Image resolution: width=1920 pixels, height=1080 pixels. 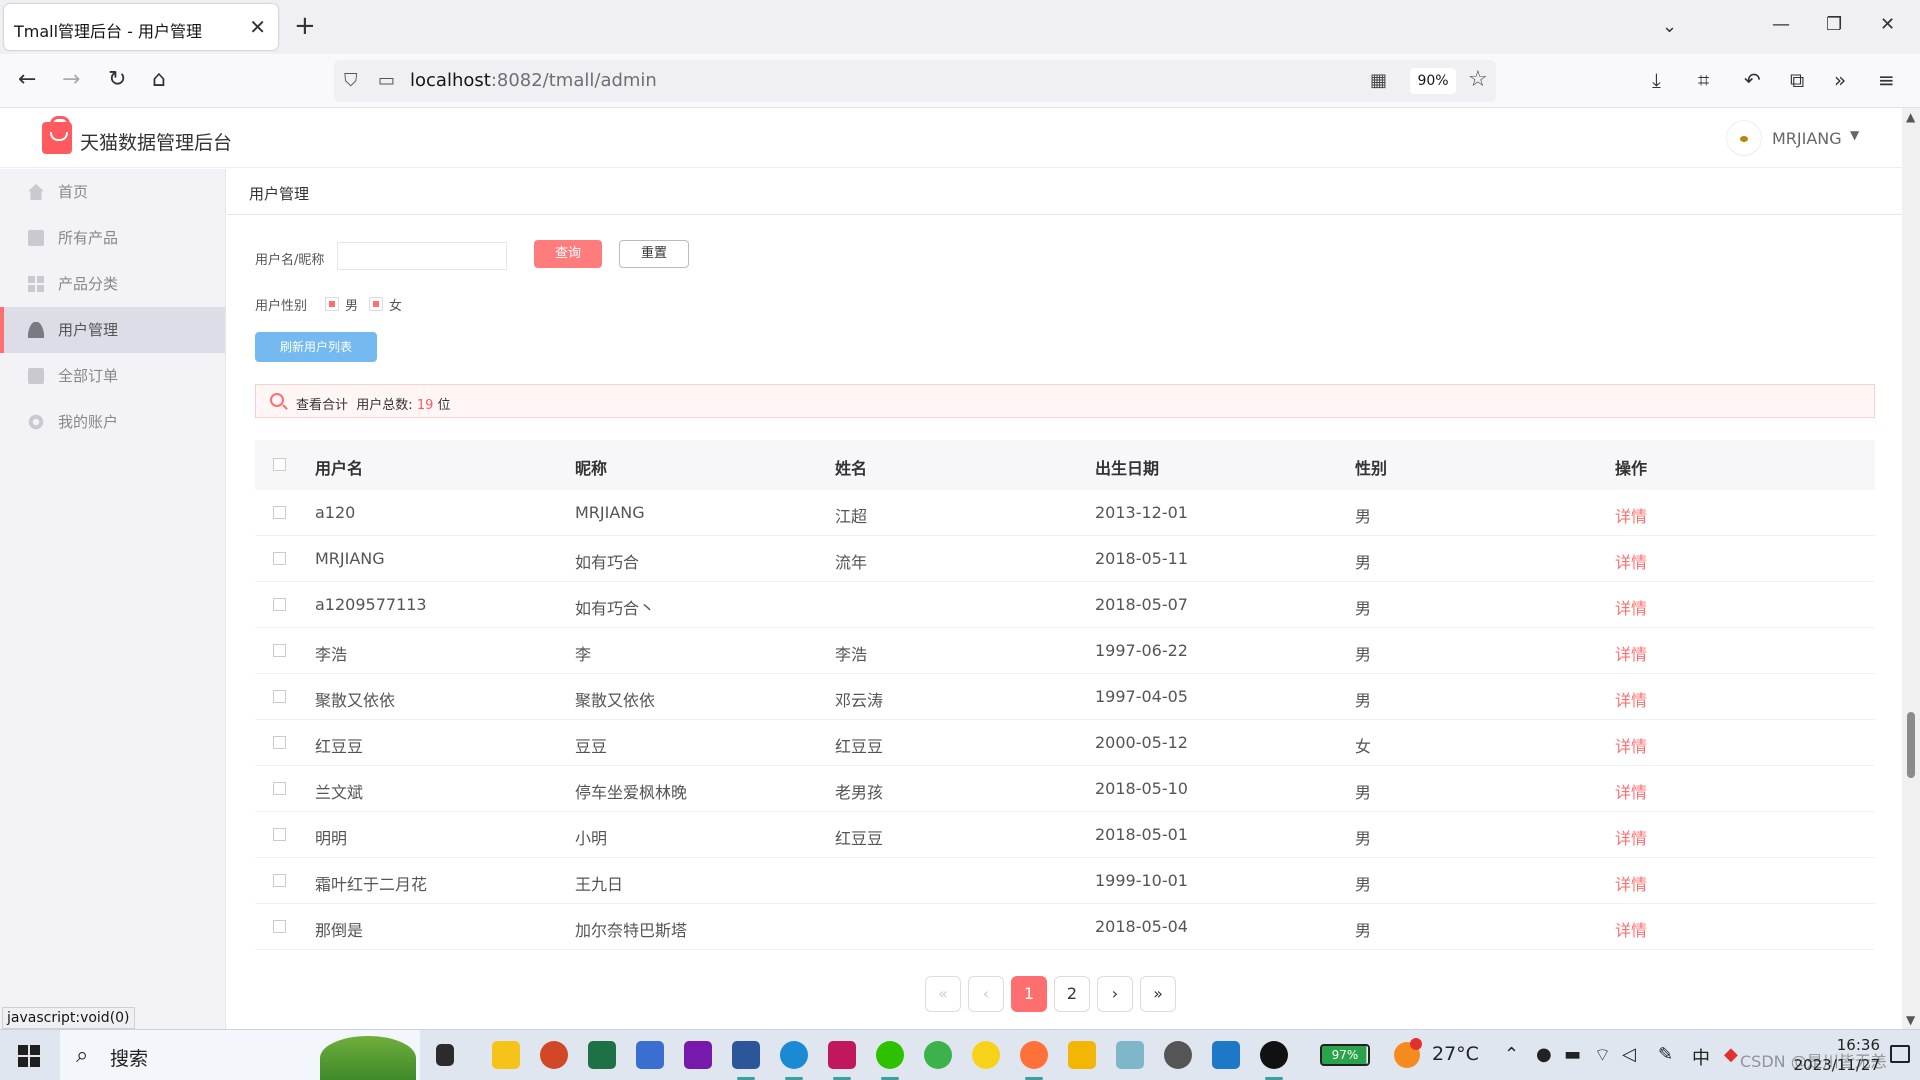 I want to click on qq-music-icon, so click(x=986, y=1055).